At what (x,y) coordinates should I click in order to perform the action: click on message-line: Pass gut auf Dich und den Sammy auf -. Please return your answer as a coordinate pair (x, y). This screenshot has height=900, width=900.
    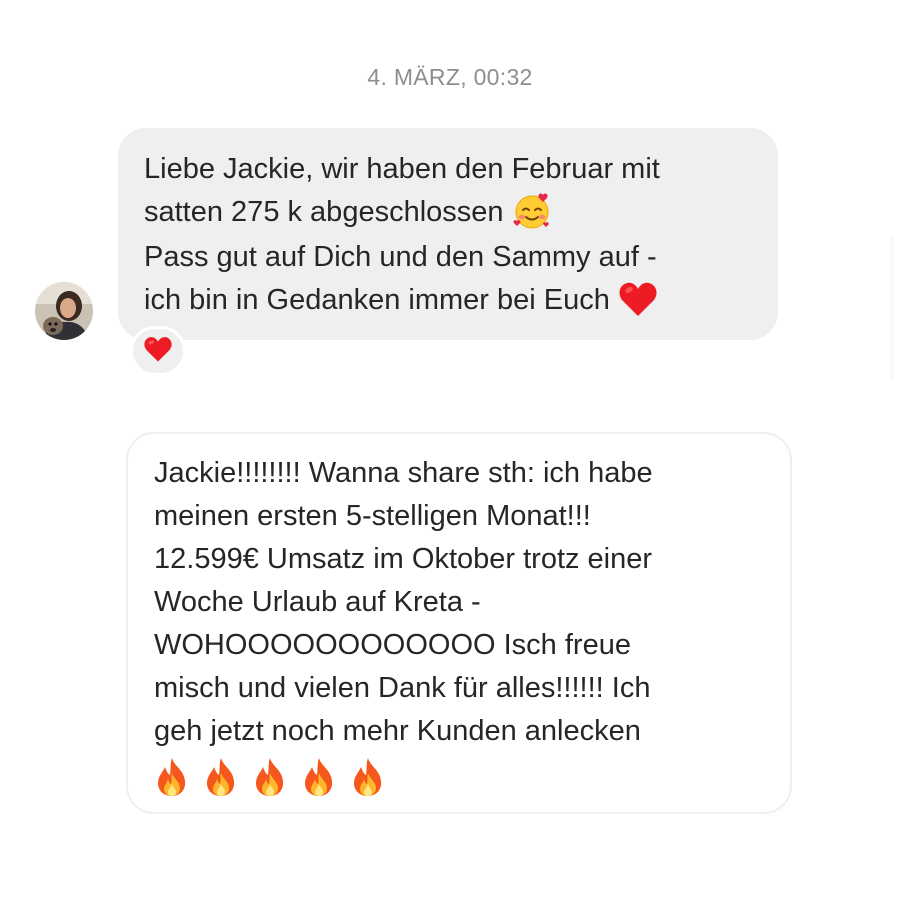
    Looking at the image, I should click on (400, 257).